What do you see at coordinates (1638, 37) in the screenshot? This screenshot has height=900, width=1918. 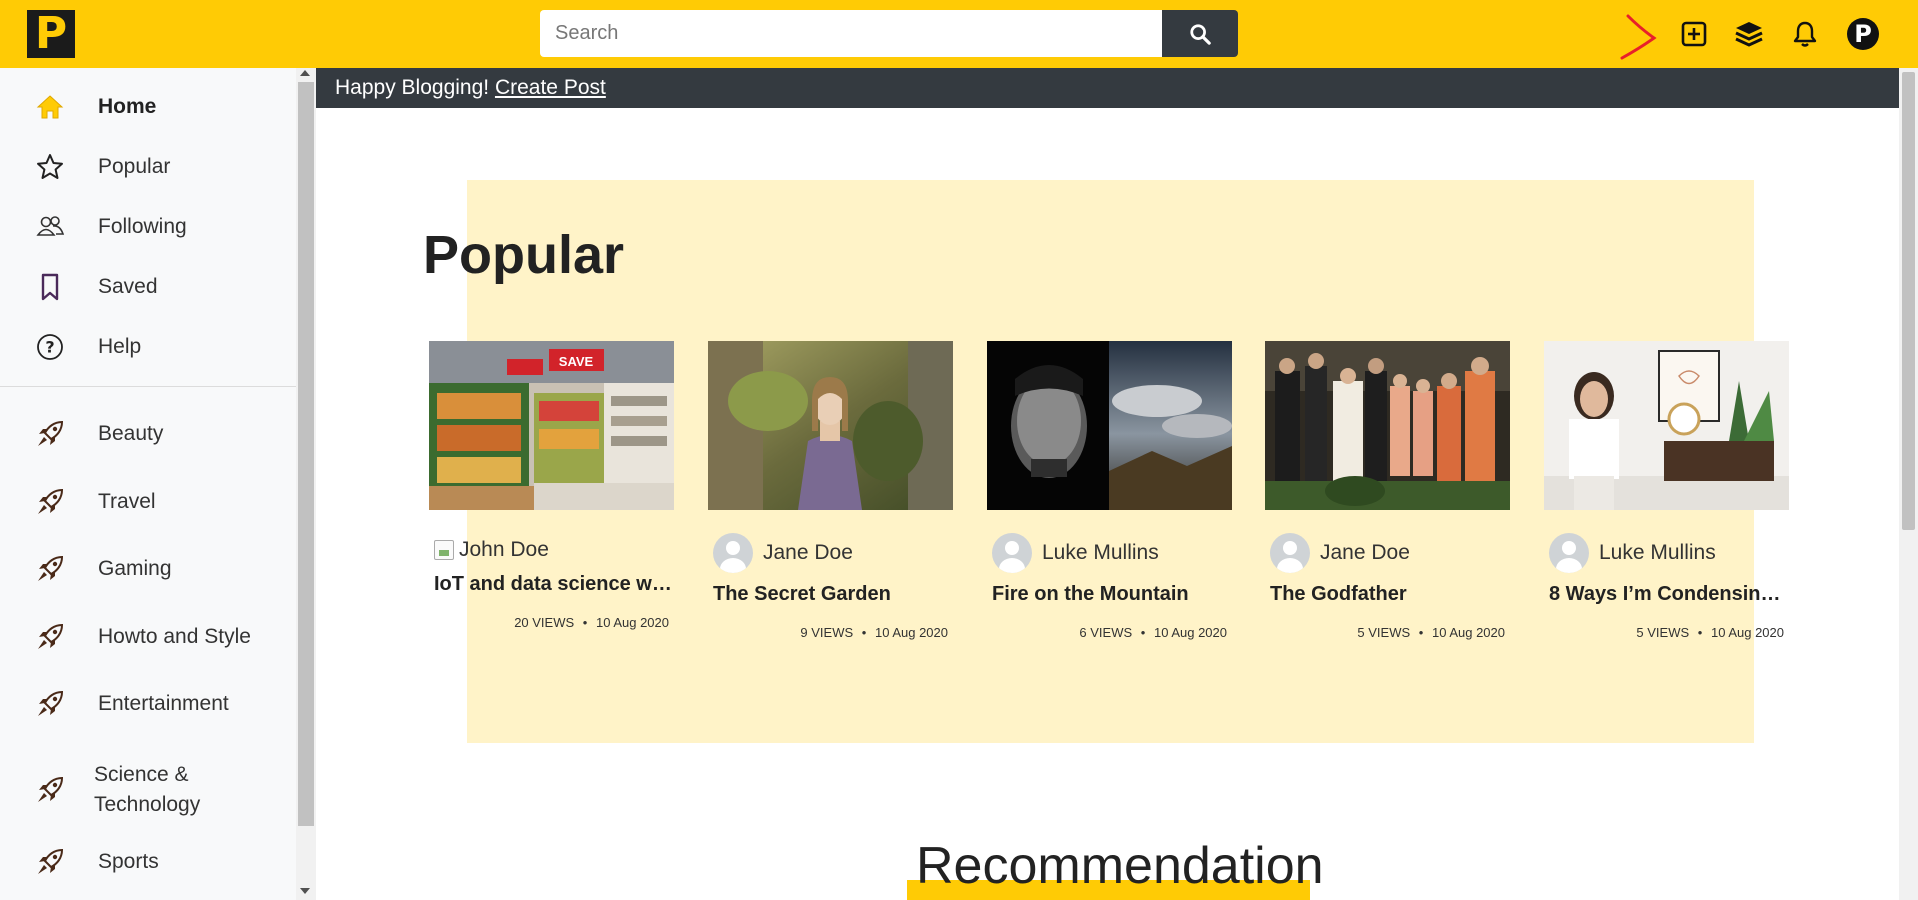 I see `annotation-arrow` at bounding box center [1638, 37].